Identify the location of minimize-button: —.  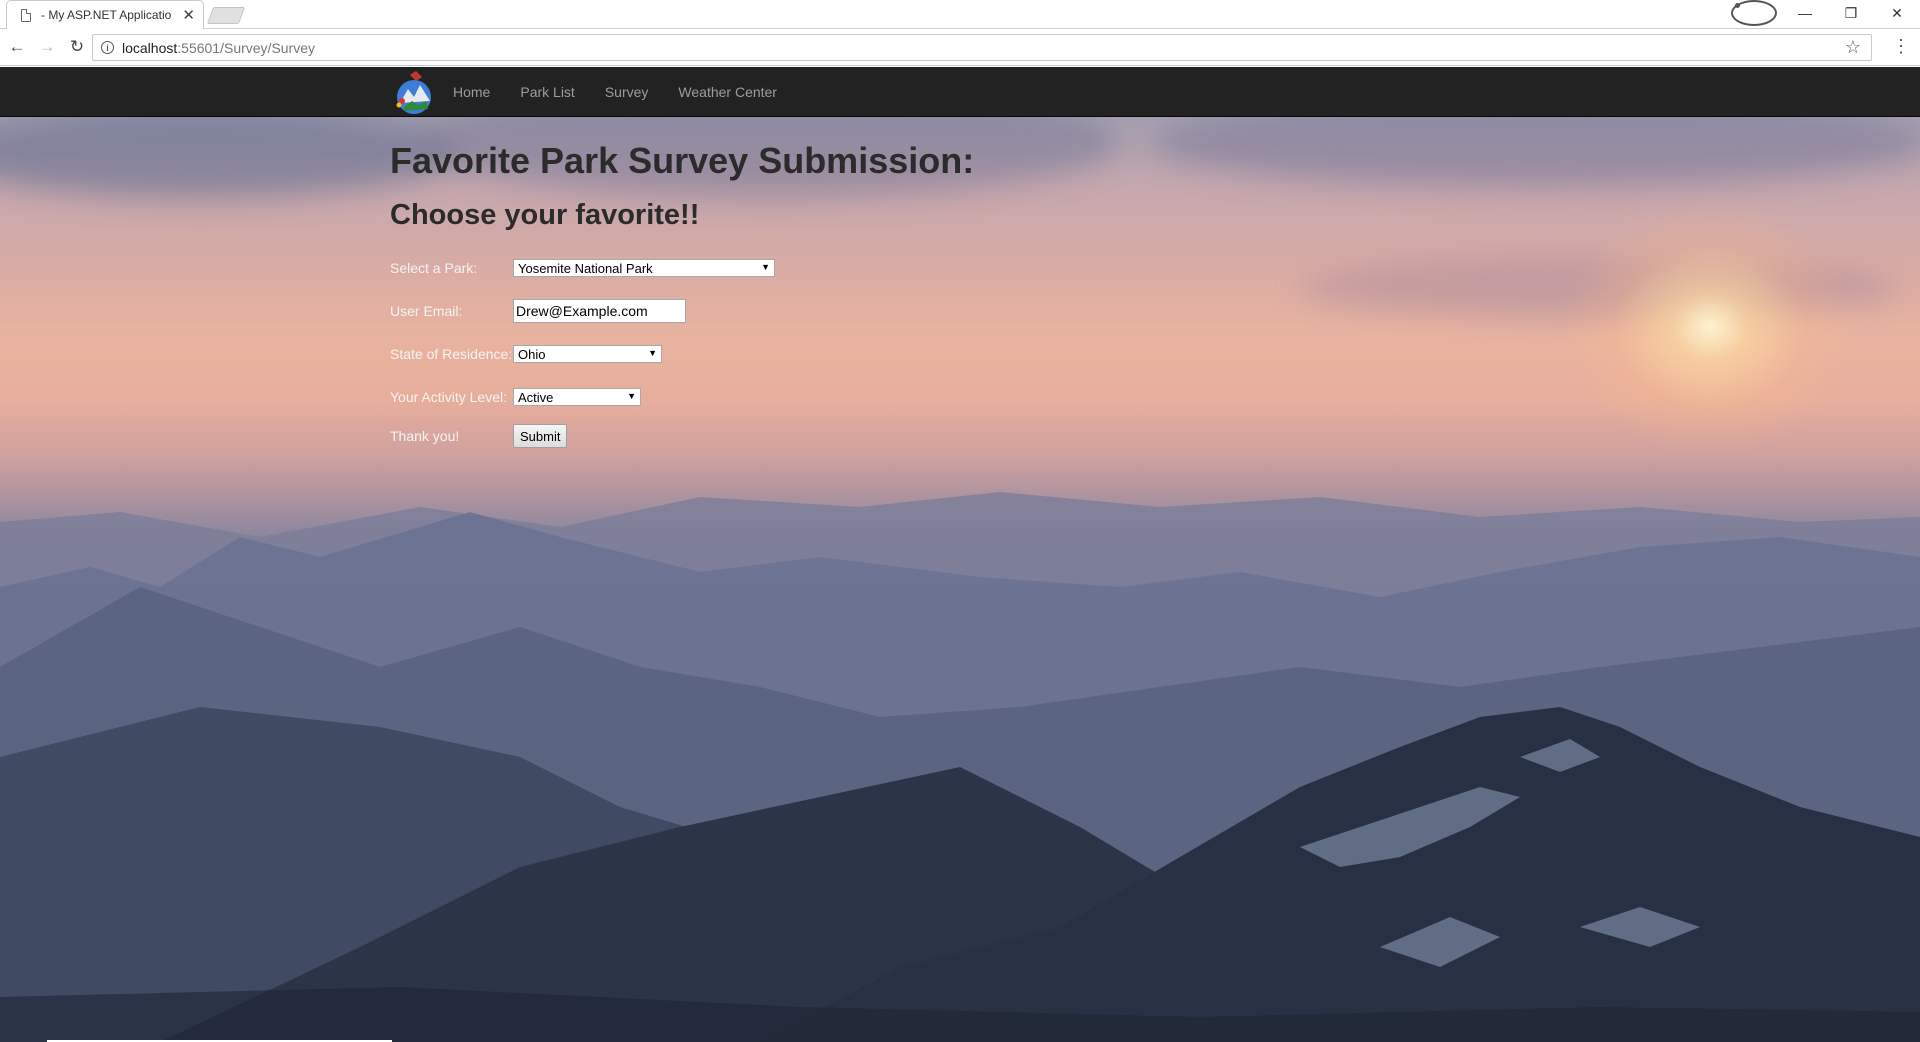
(1805, 13).